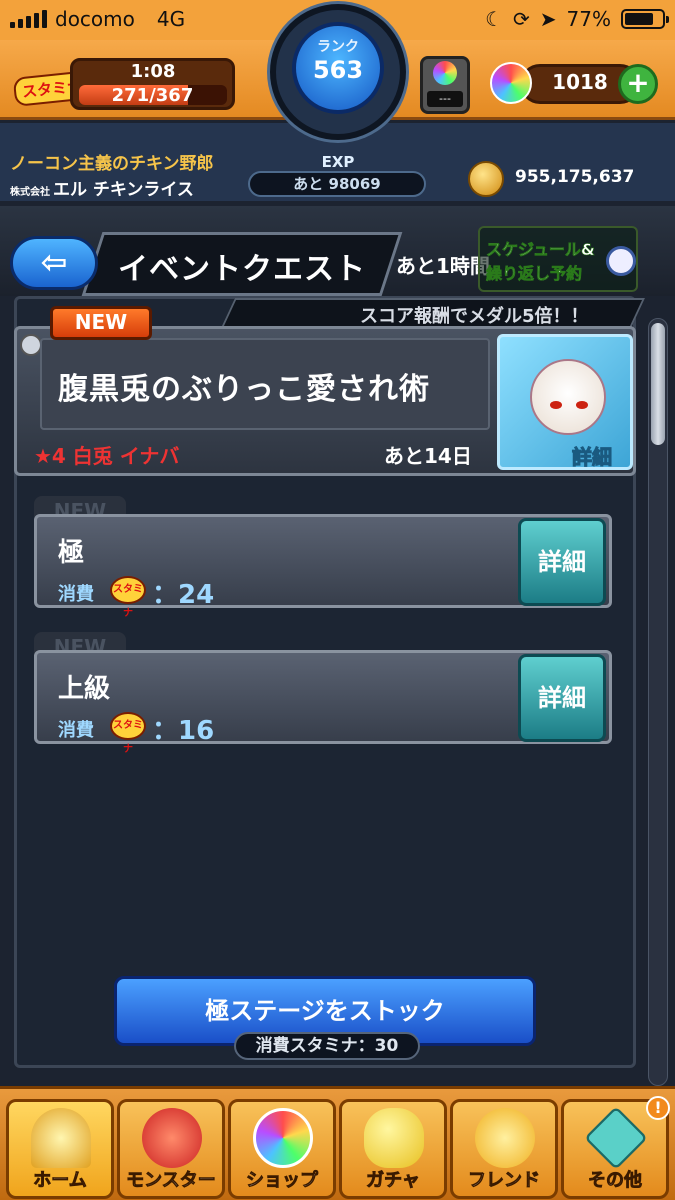 This screenshot has height=1200, width=675. What do you see at coordinates (428, 456) in the screenshot?
I see `quest-remaining: あと14日` at bounding box center [428, 456].